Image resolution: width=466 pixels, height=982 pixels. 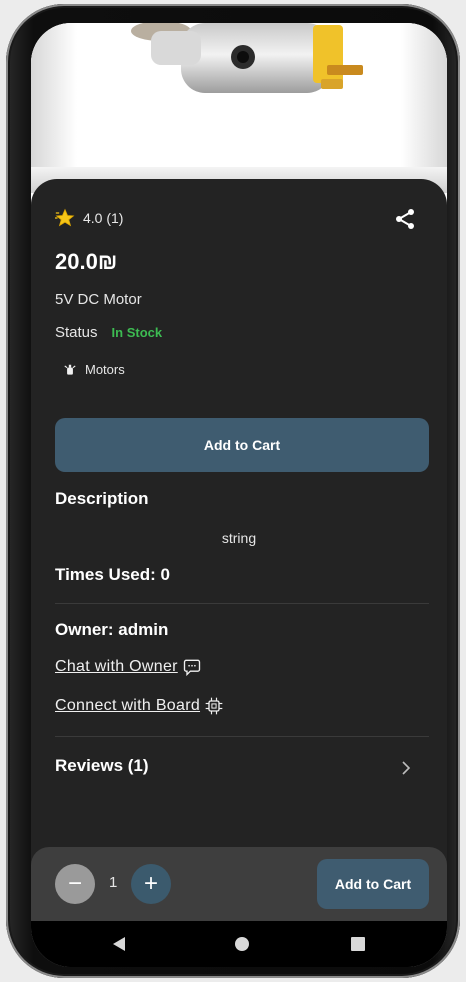 I want to click on system-nav-bar, so click(x=239, y=944).